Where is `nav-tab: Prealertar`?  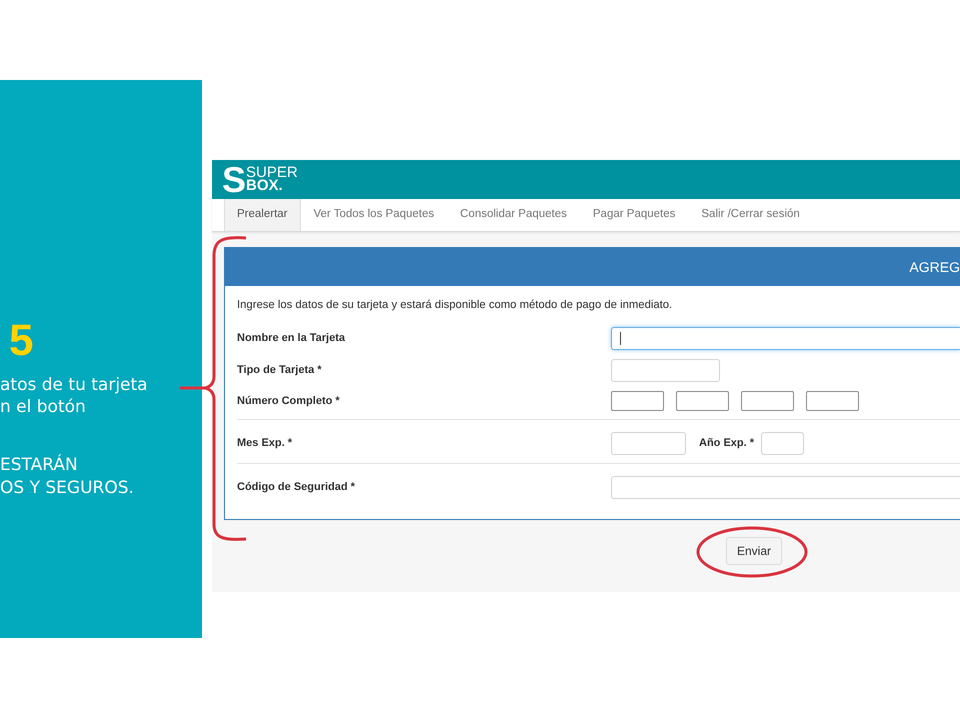 nav-tab: Prealertar is located at coordinates (262, 215).